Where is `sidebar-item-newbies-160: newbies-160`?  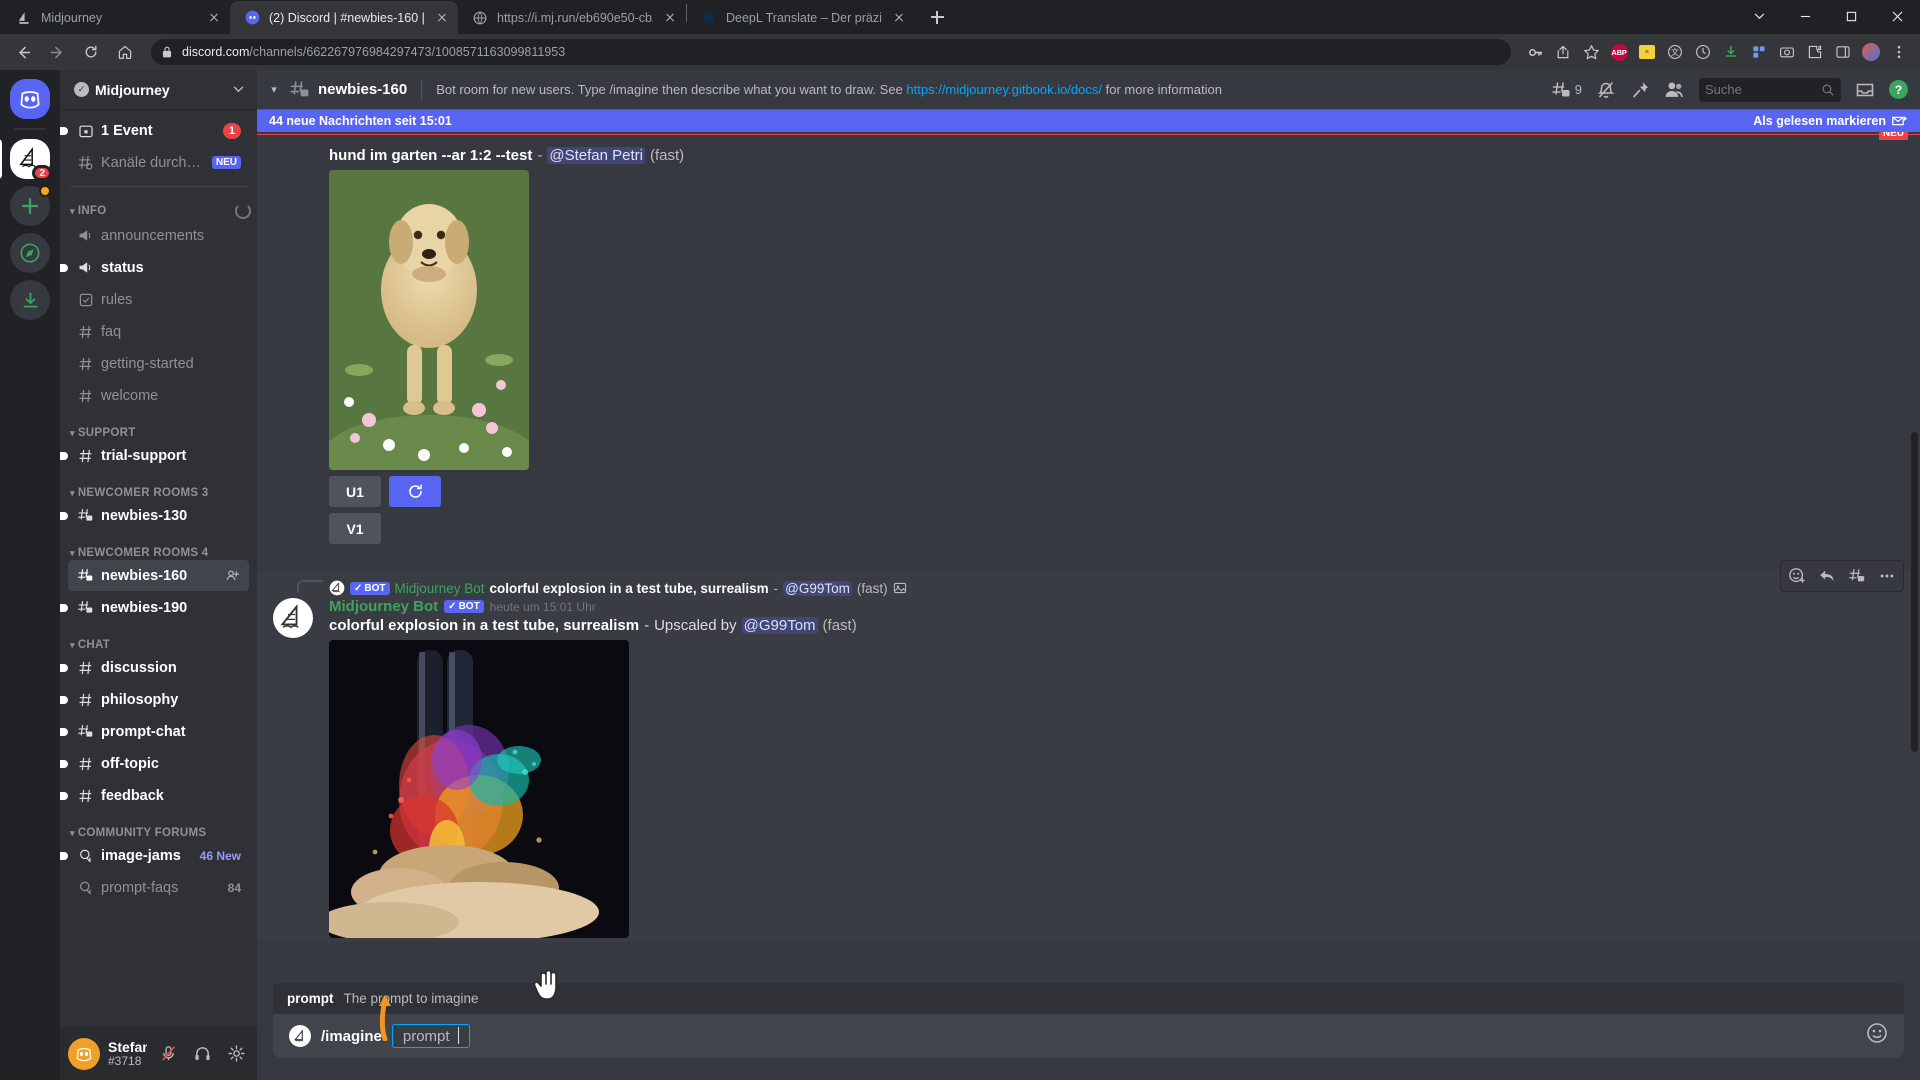 sidebar-item-newbies-160: newbies-160 is located at coordinates (158, 575).